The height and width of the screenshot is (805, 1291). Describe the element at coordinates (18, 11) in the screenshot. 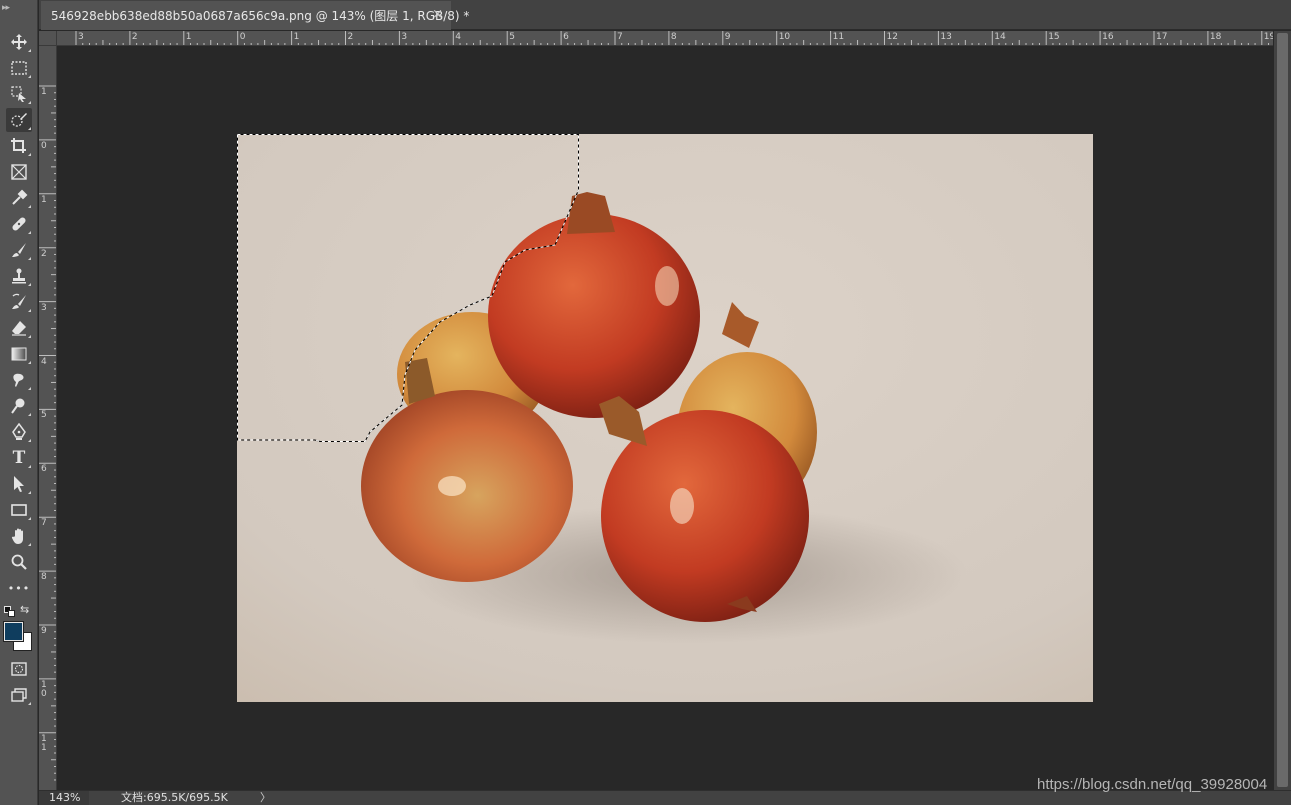

I see `panel-collapse-icon: ▸▸` at that location.